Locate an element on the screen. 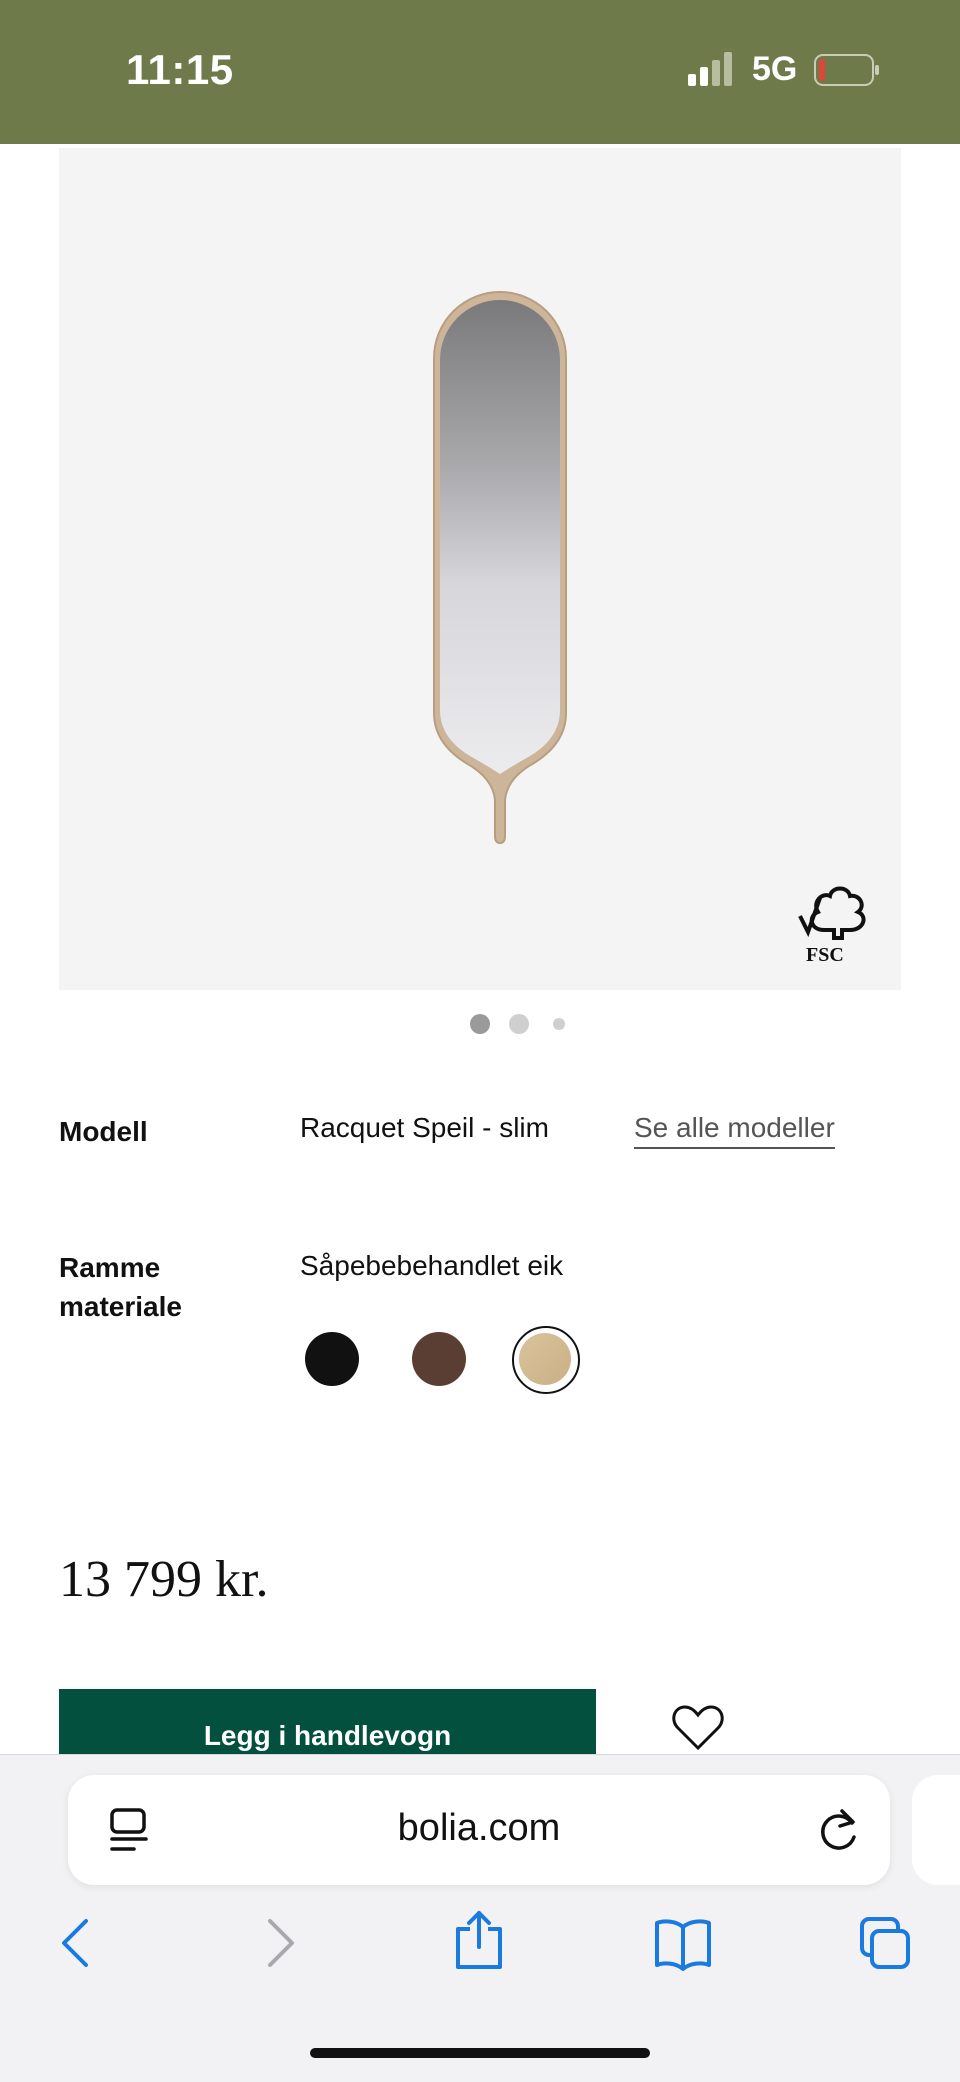 The width and height of the screenshot is (960, 2082). carousel-dots is located at coordinates (480, 1024).